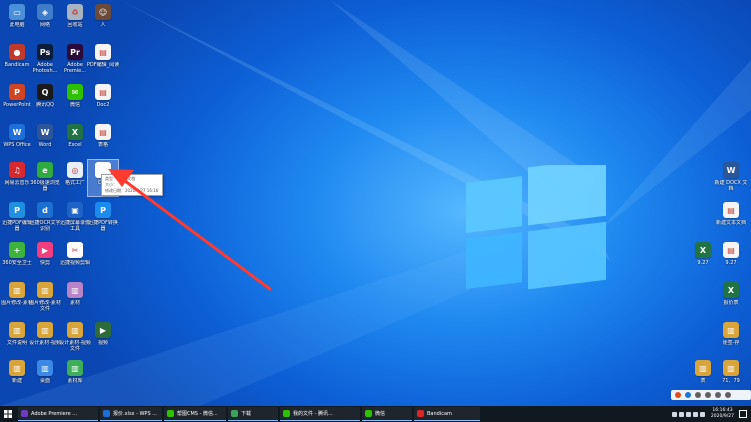 This screenshot has width=751, height=422. I want to click on ime-toolbar, so click(711, 395).